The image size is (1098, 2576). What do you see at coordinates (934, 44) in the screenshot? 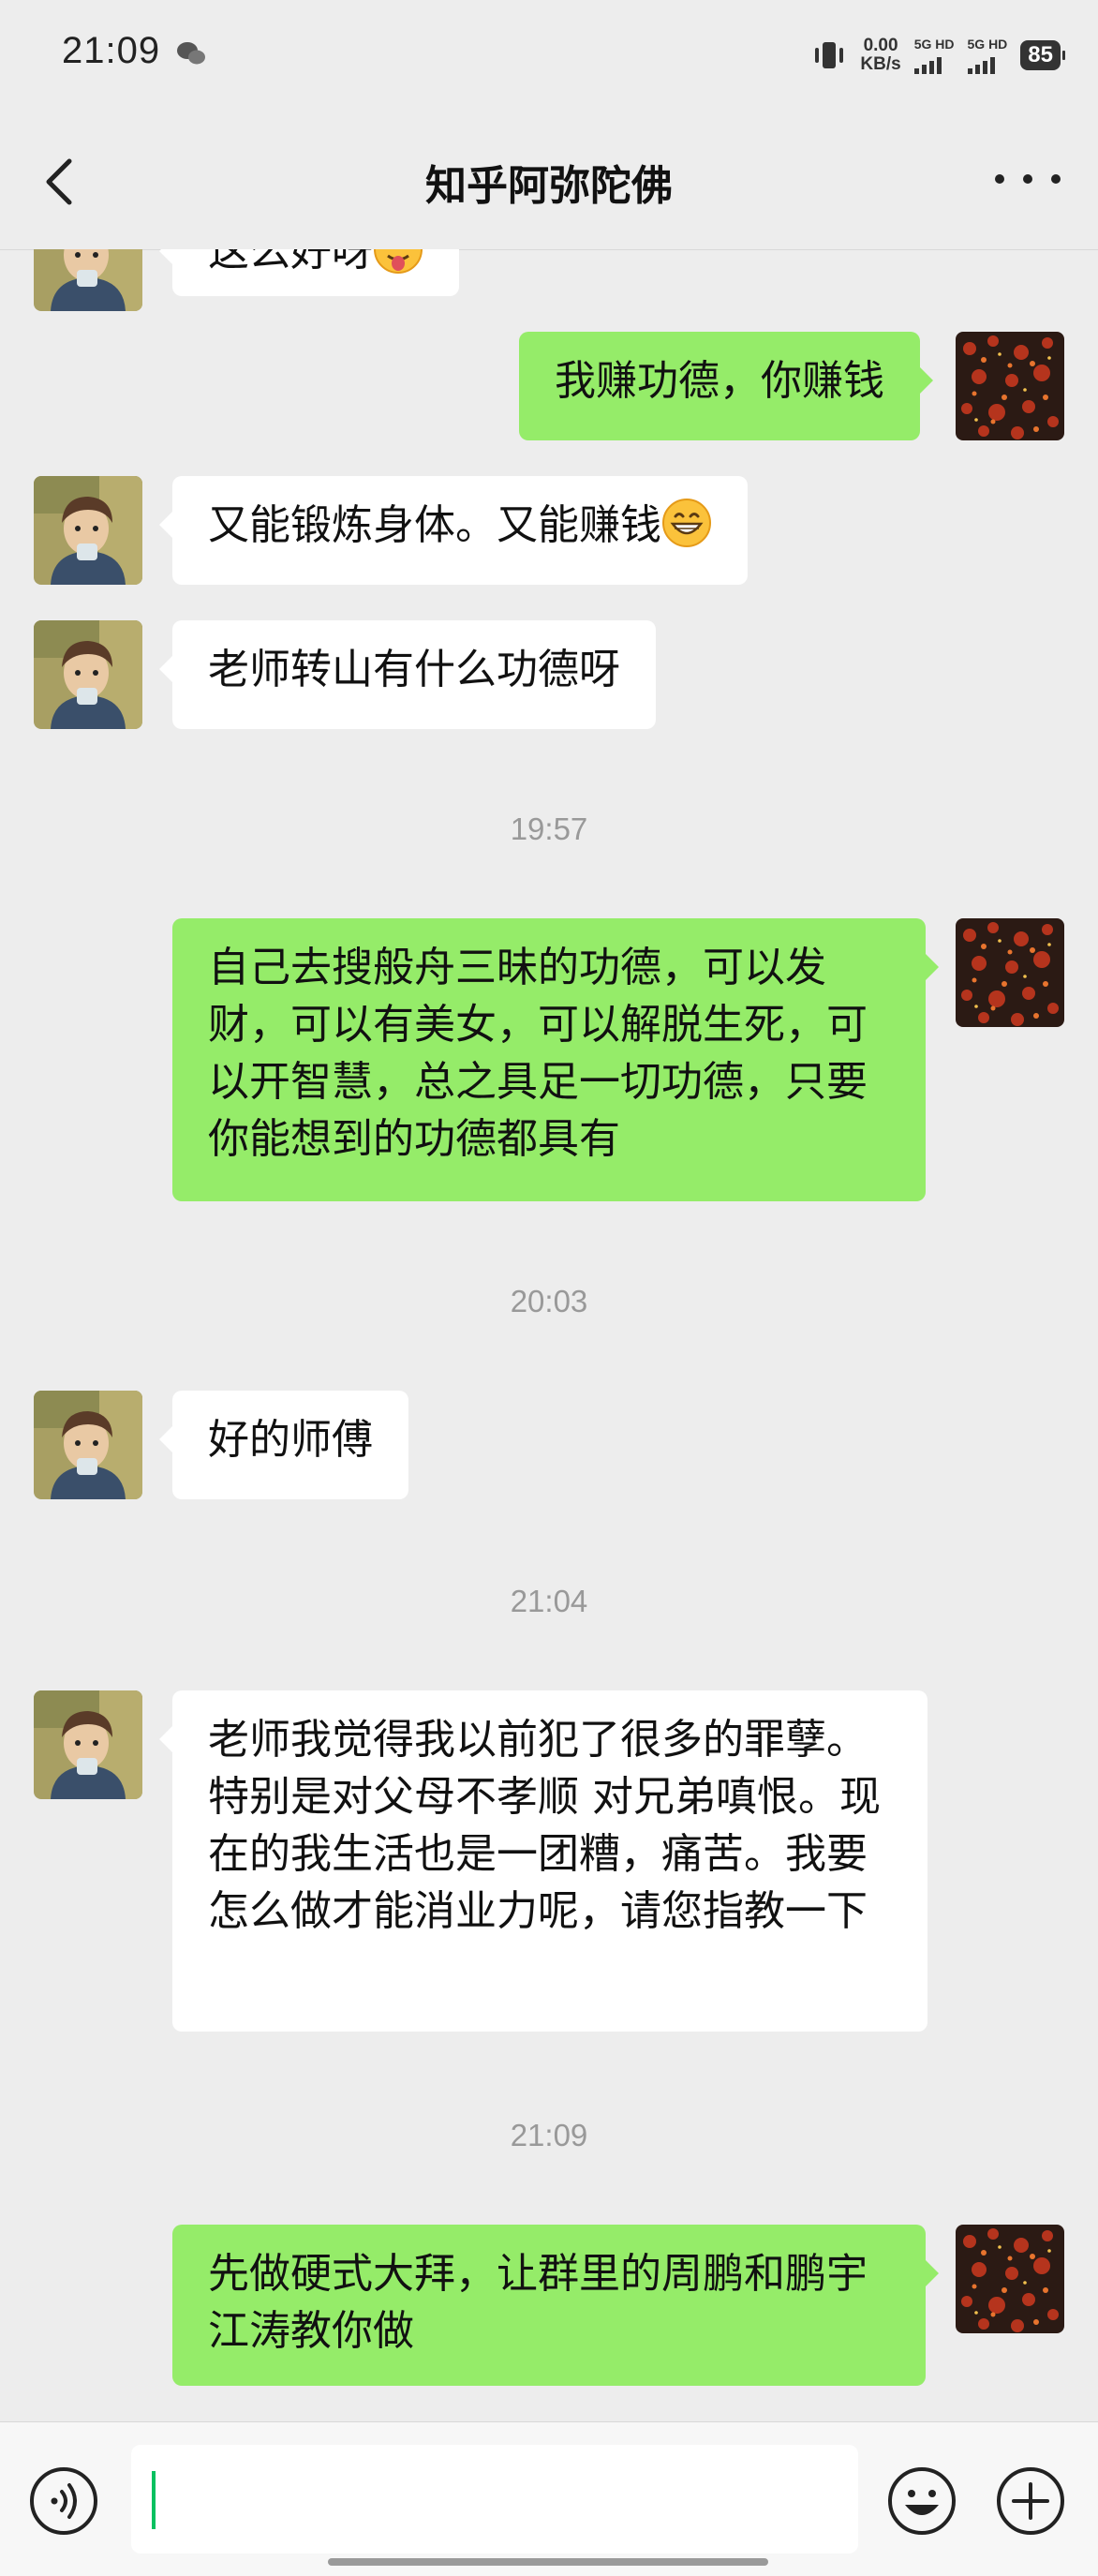
I see `sim1-label: 5G HD` at bounding box center [934, 44].